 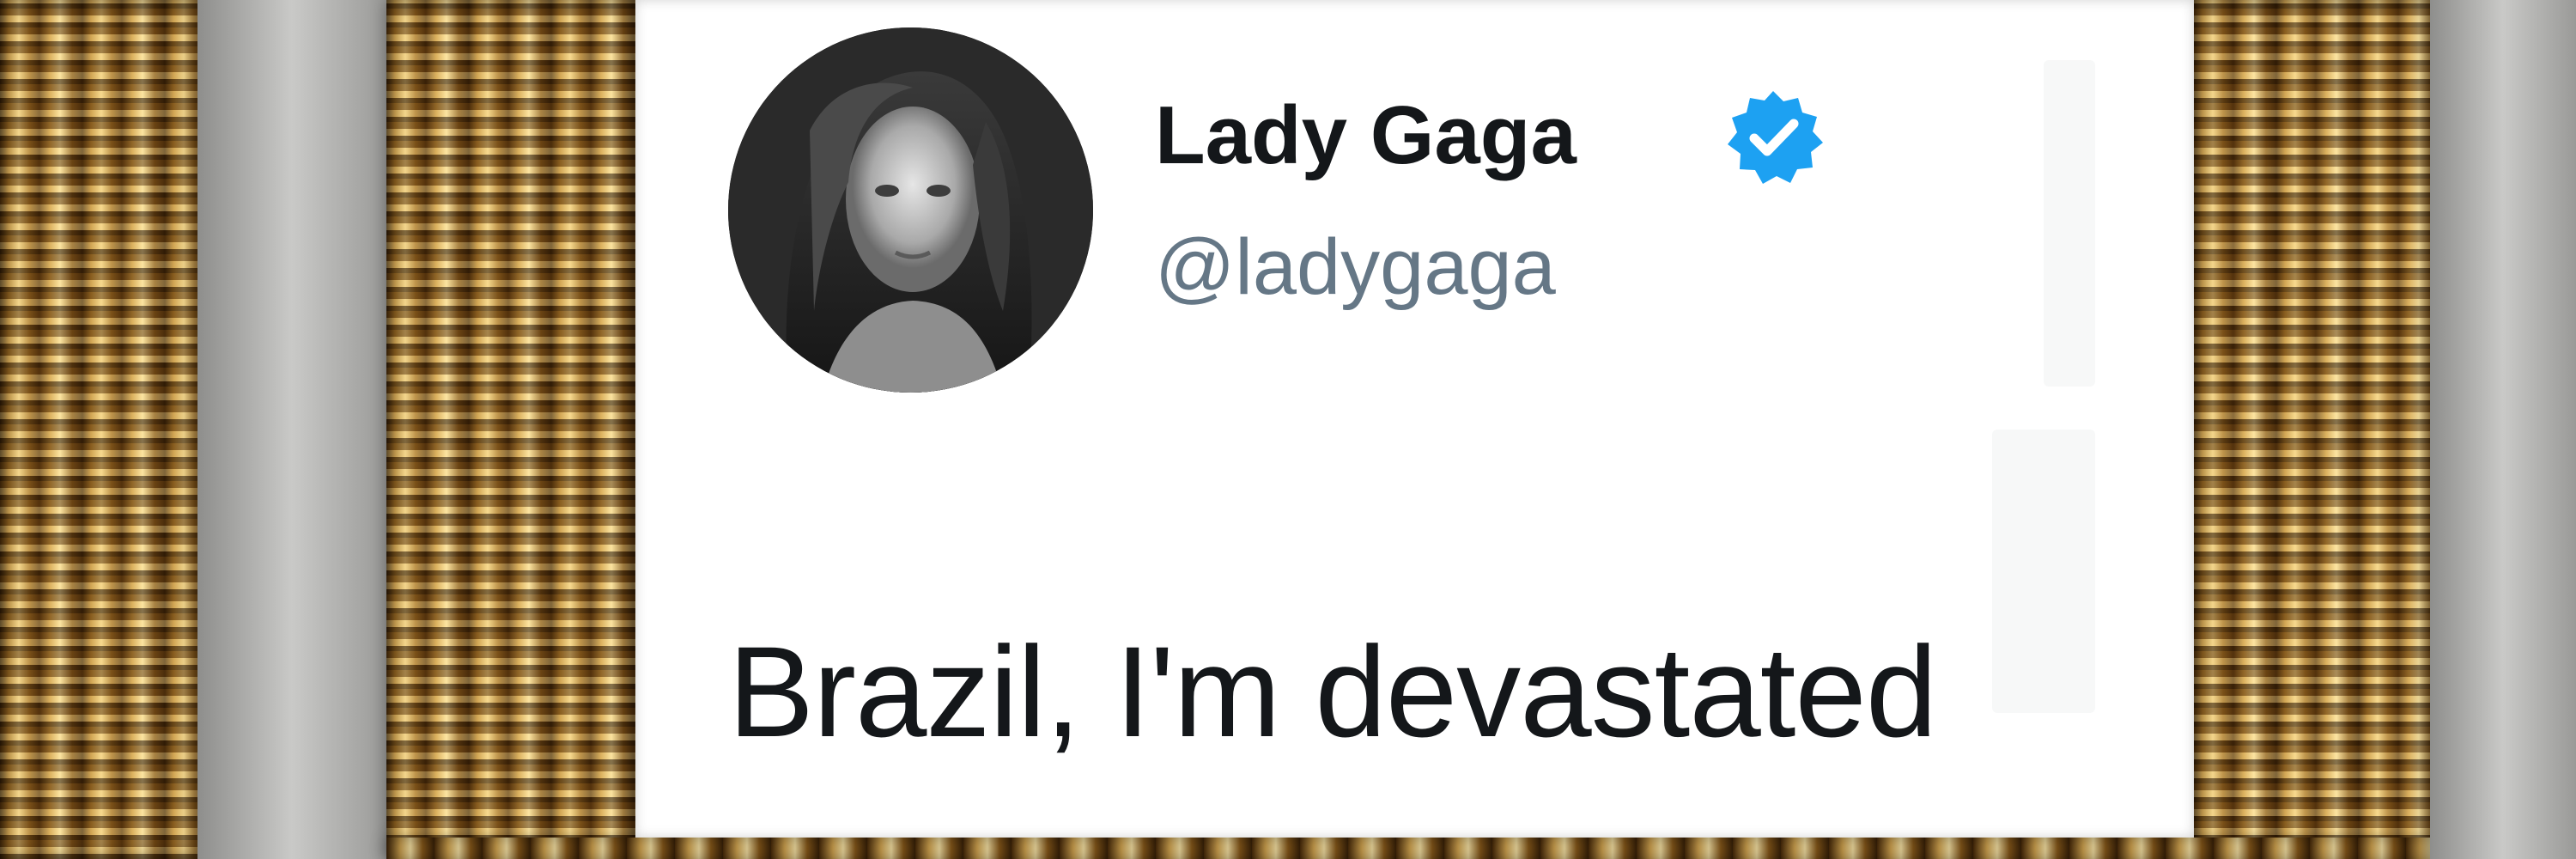 What do you see at coordinates (98, 430) in the screenshot?
I see `left-picture-frame` at bounding box center [98, 430].